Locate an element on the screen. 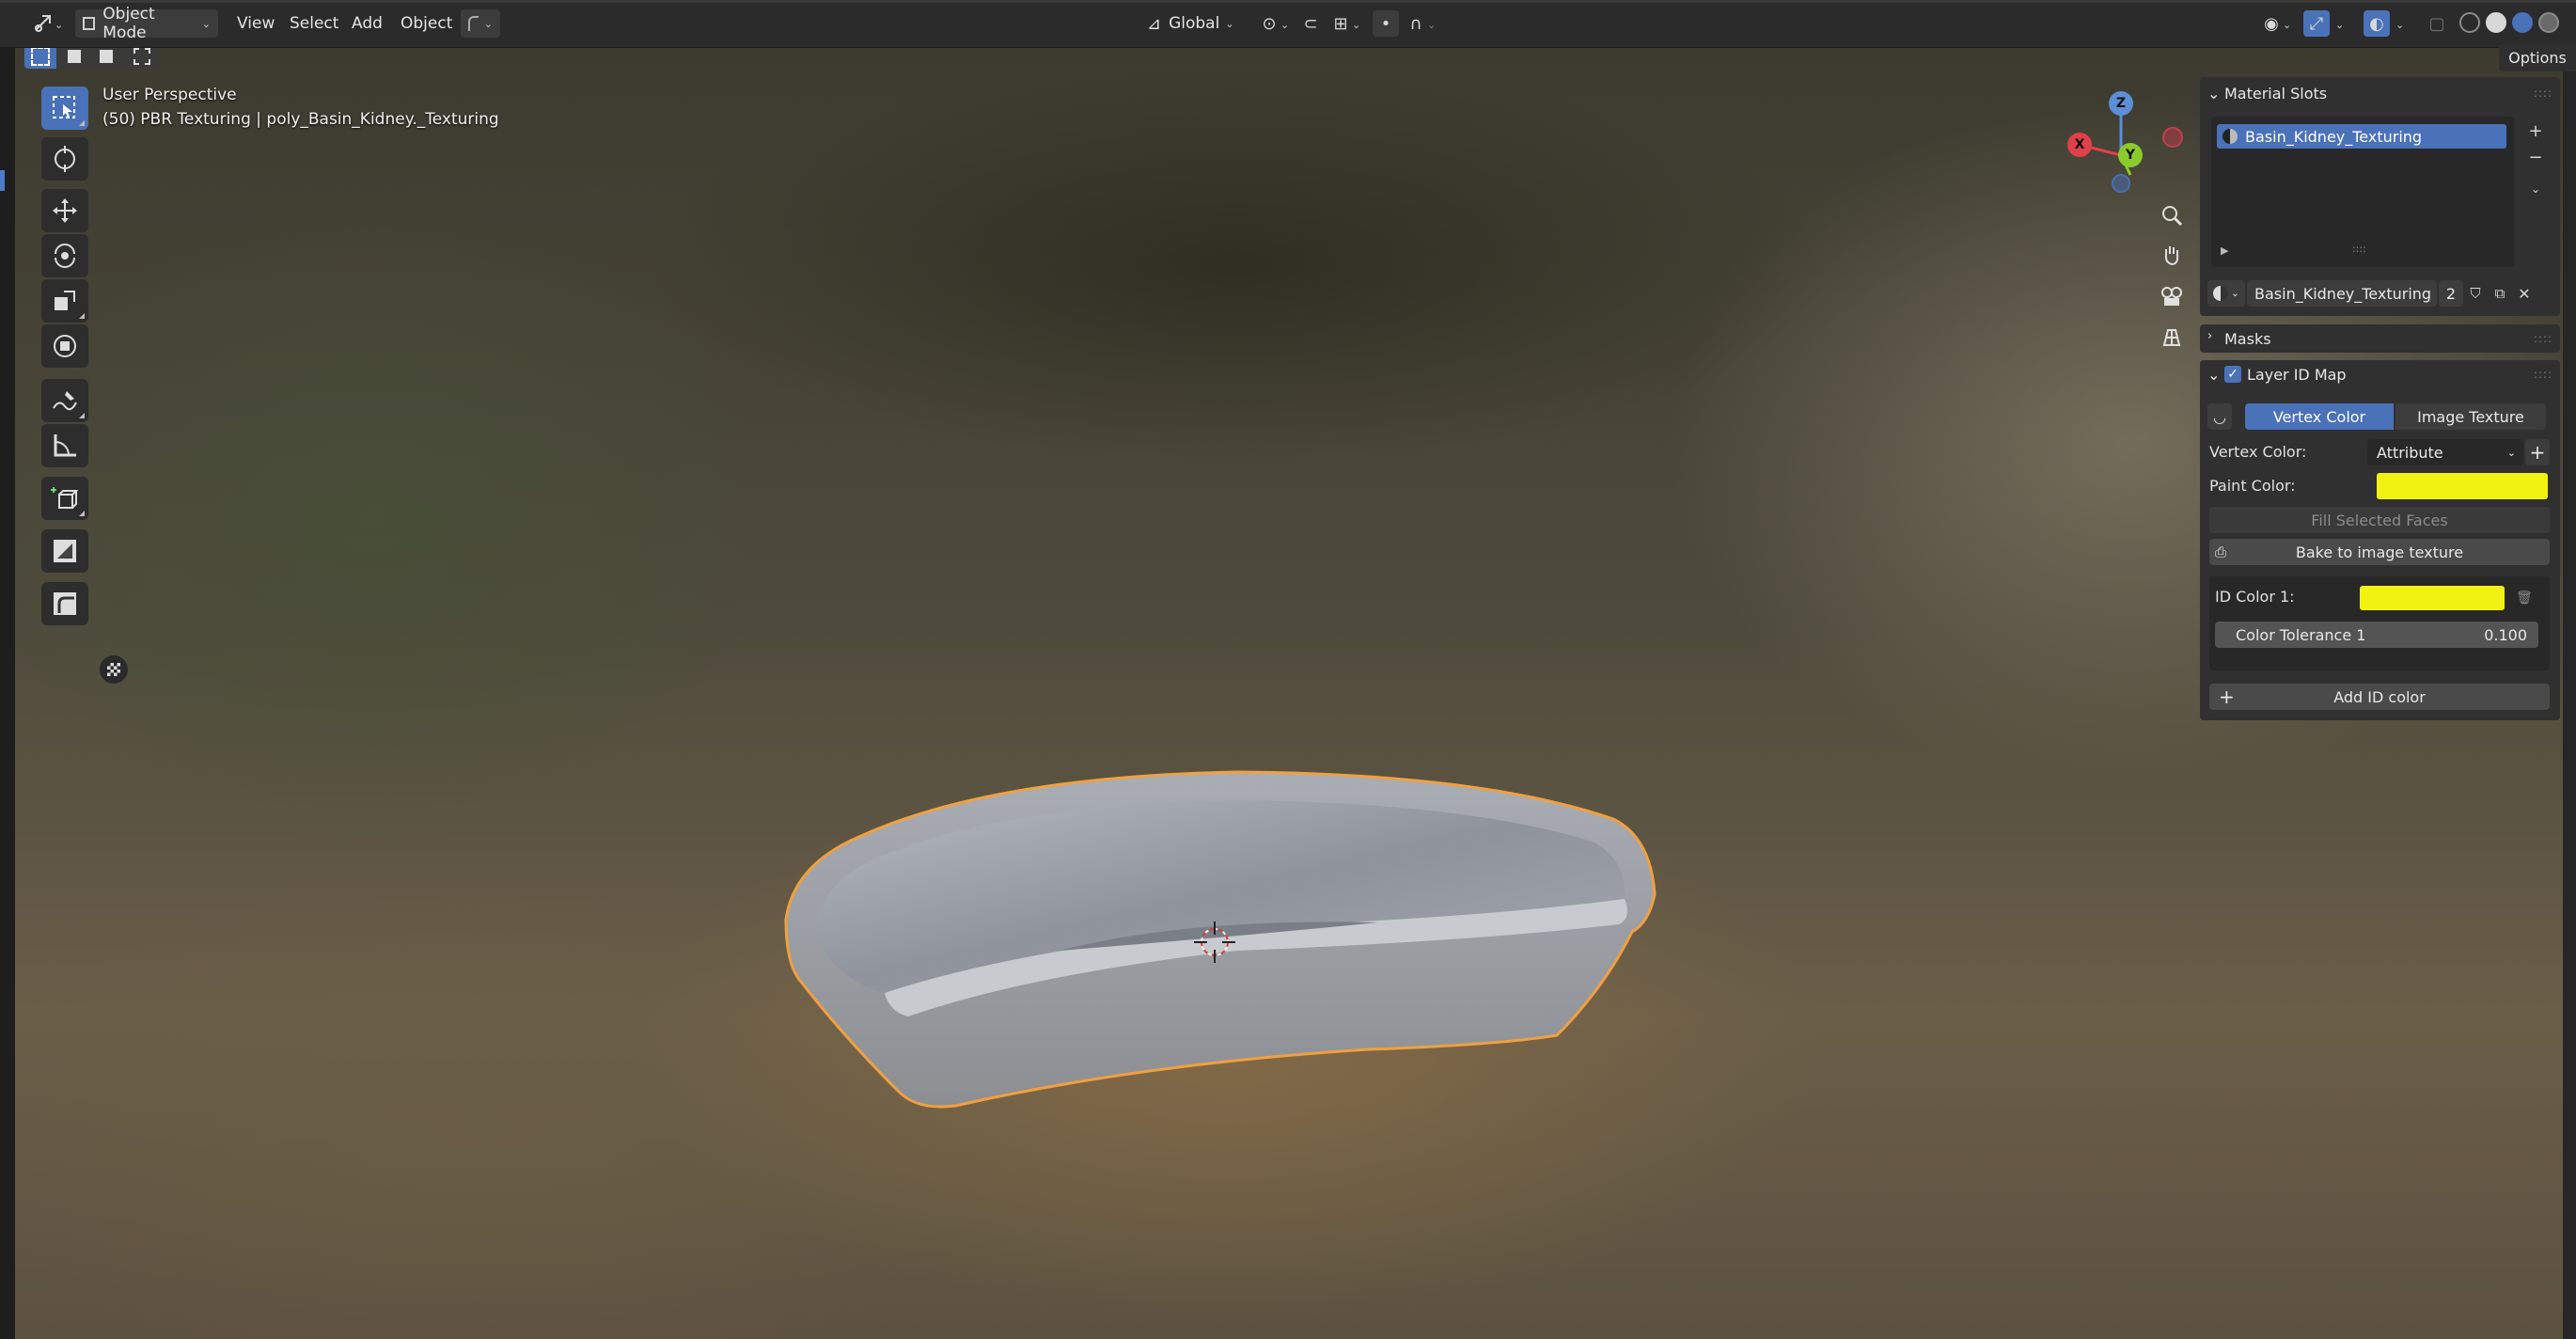 The width and height of the screenshot is (2576, 1339). menu-select: Select is located at coordinates (314, 23).